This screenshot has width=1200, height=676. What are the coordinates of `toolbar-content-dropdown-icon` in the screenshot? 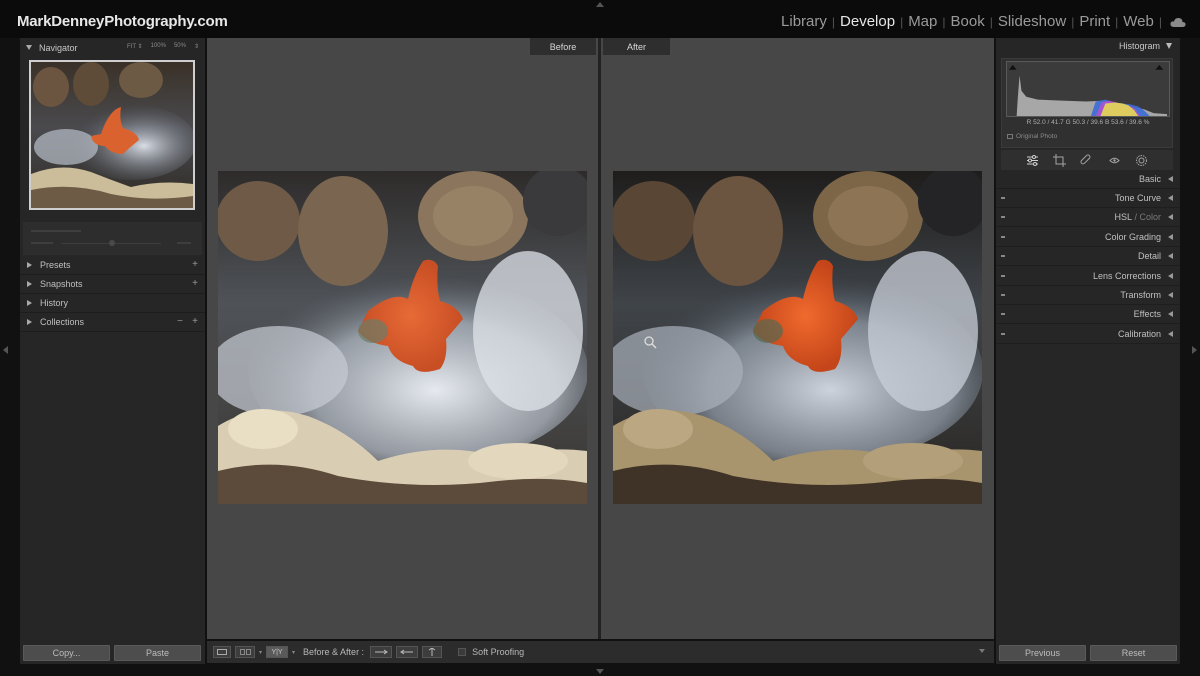 It's located at (982, 651).